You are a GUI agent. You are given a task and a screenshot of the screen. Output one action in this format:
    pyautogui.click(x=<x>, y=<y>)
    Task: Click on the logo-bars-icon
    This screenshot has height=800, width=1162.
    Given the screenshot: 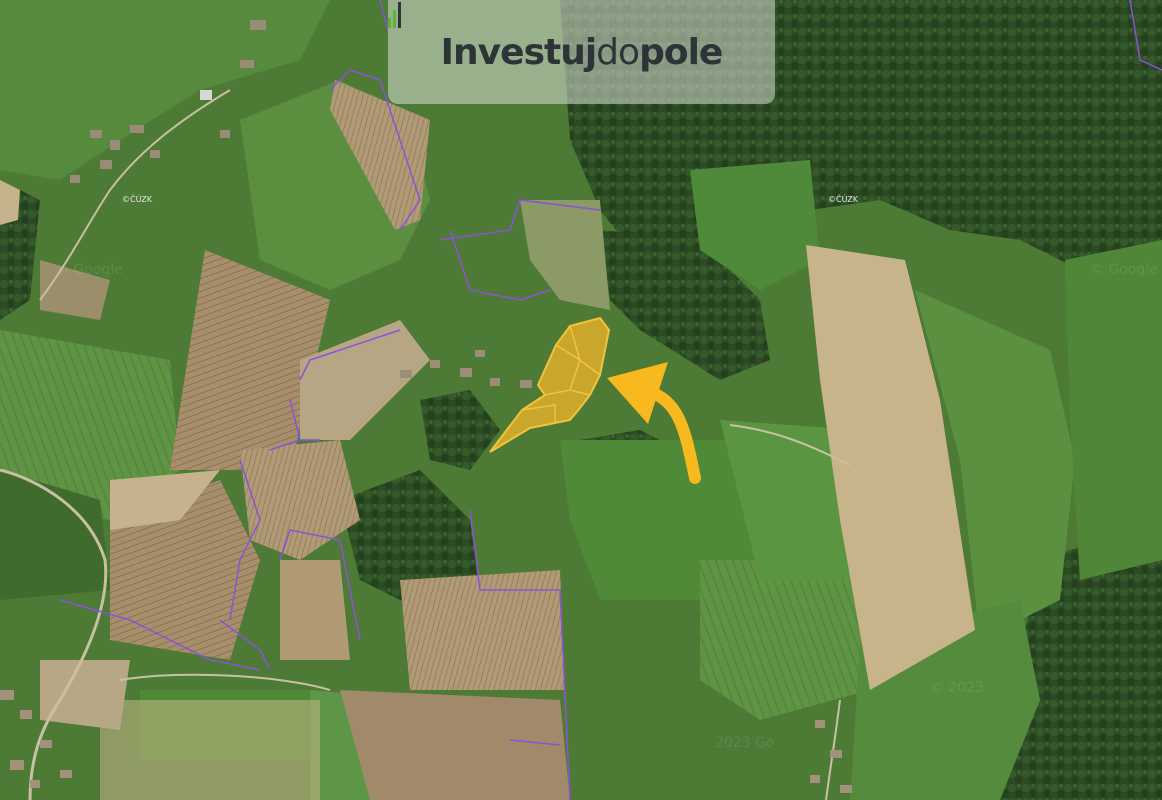 What is the action you would take?
    pyautogui.click(x=394, y=15)
    